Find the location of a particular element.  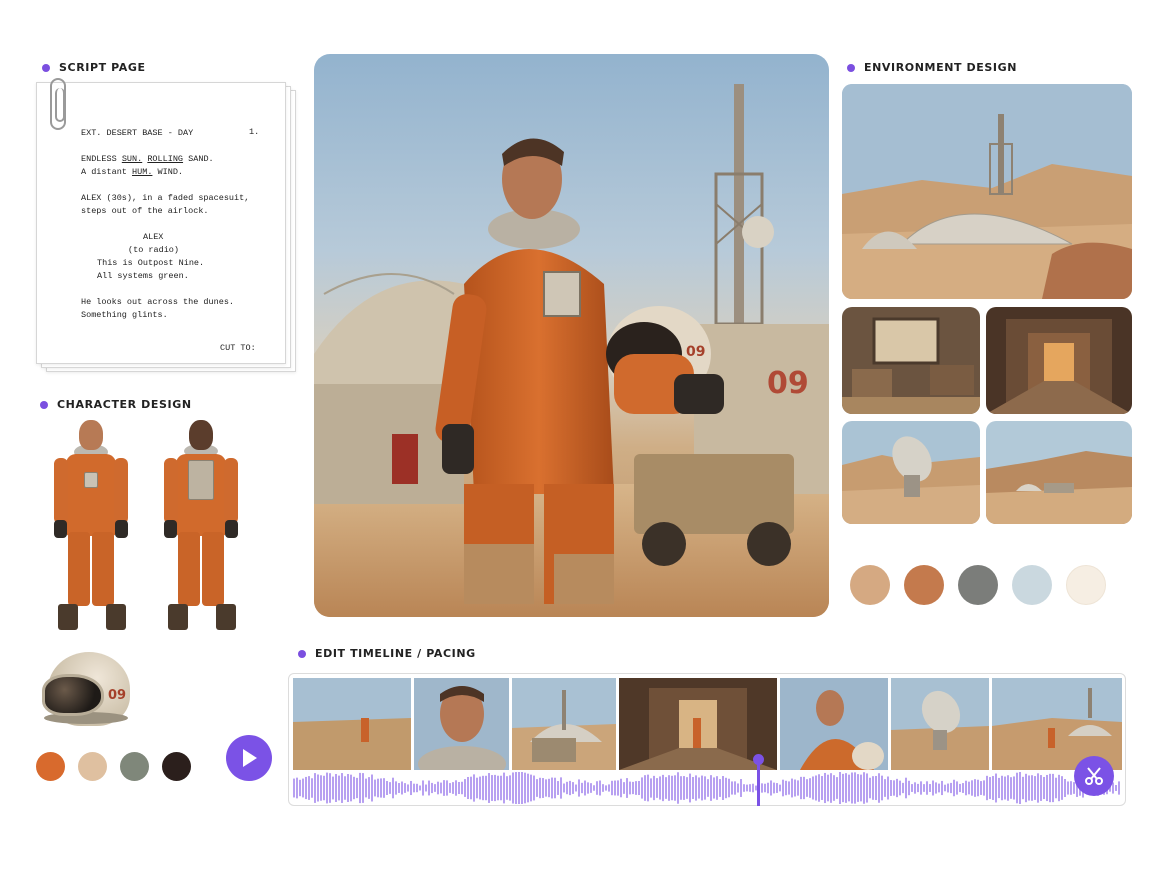

playhead is located at coordinates (758, 780).